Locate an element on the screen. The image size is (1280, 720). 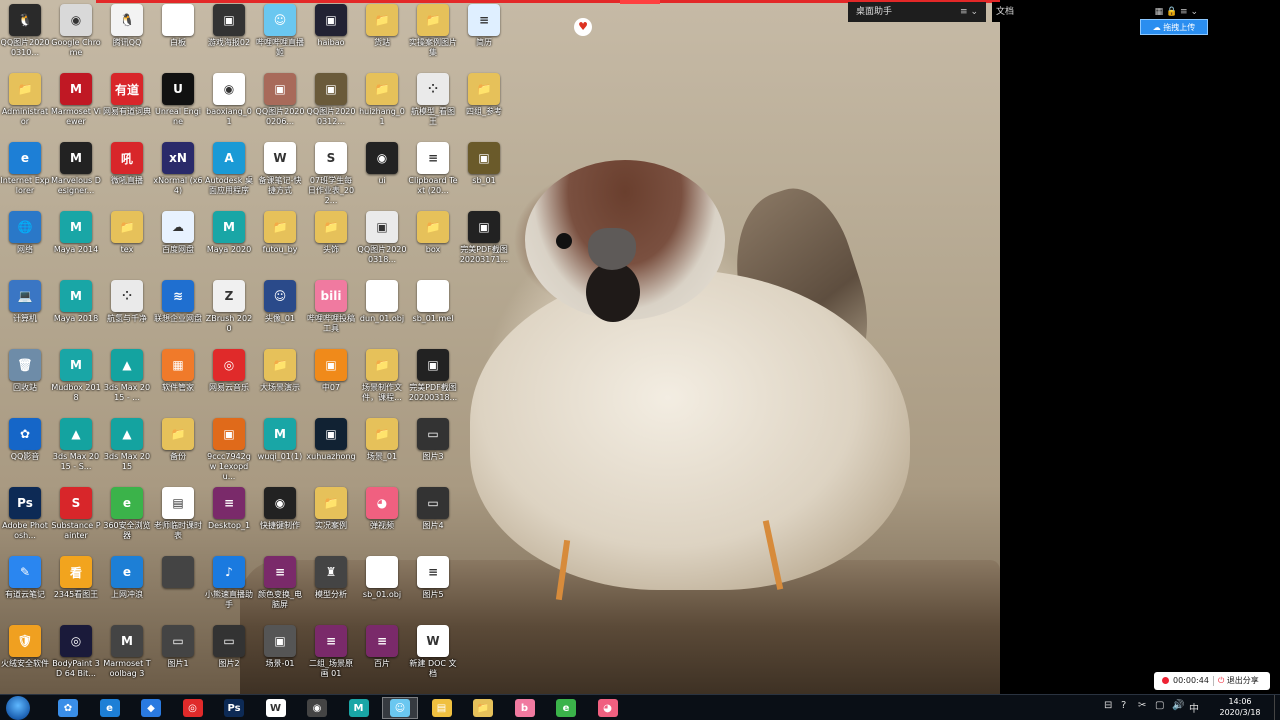
desktop-shortcut: 💻 计算机 is located at coordinates (25, 309).